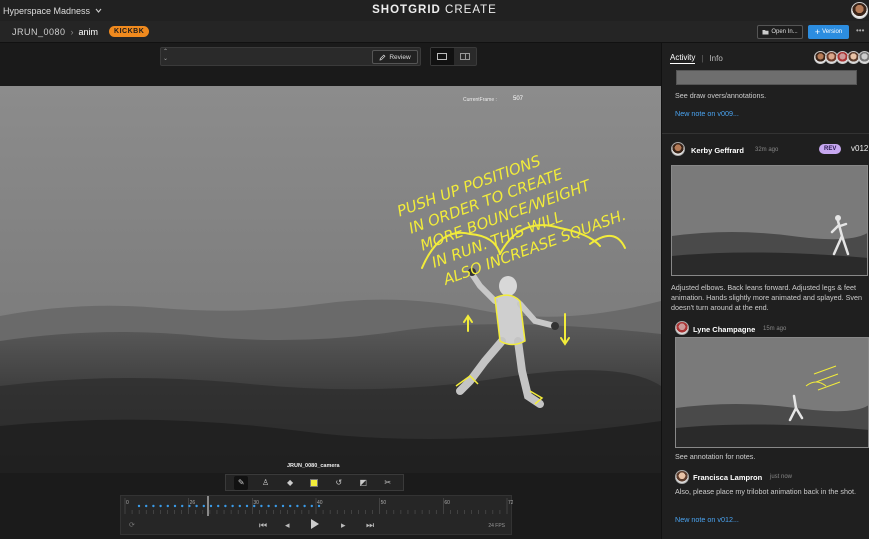 The height and width of the screenshot is (539, 869). I want to click on split-view-icon, so click(464, 56).